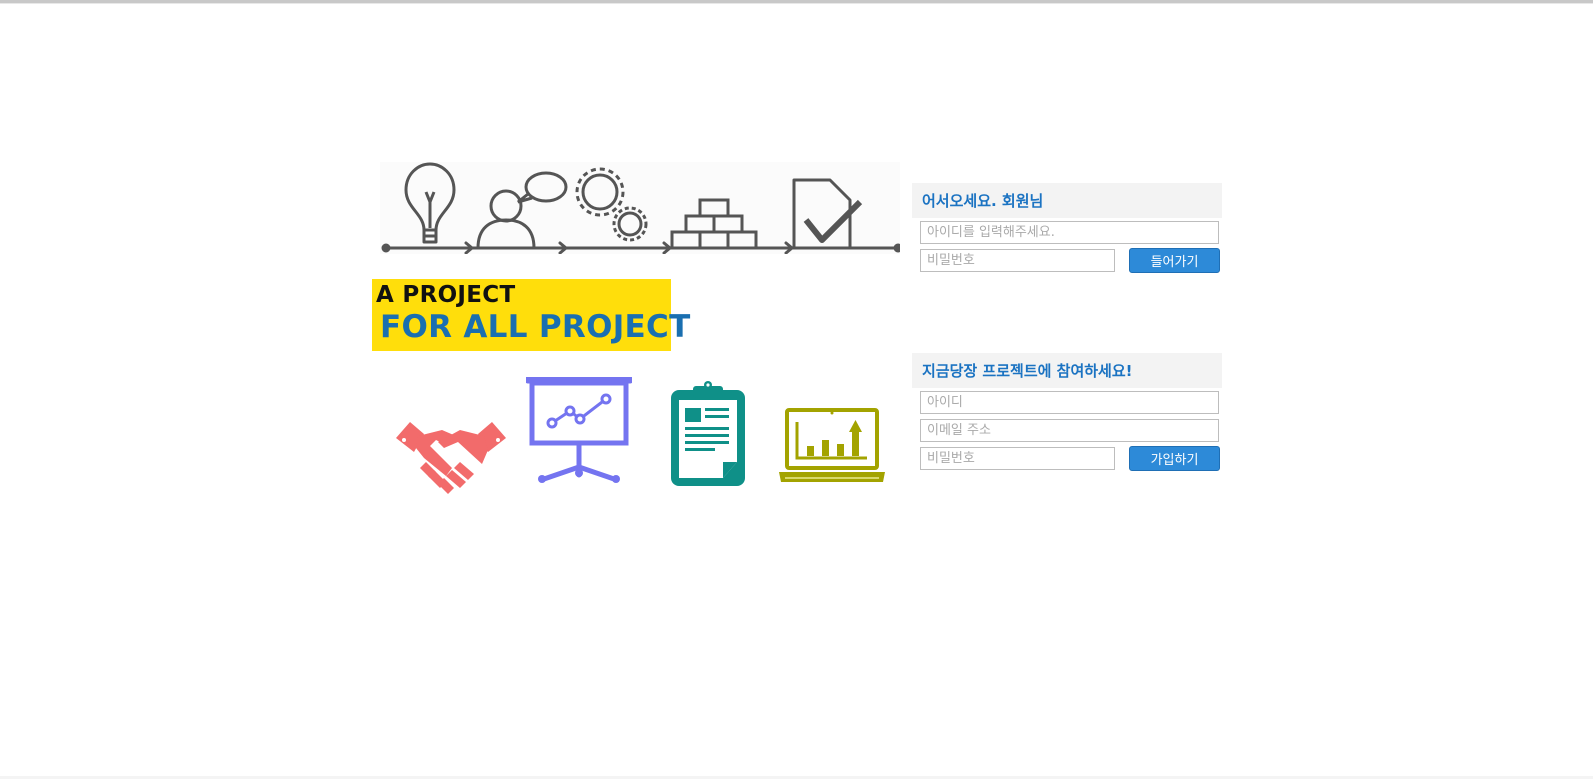 This screenshot has height=779, width=1593. I want to click on process-banner, so click(641, 208).